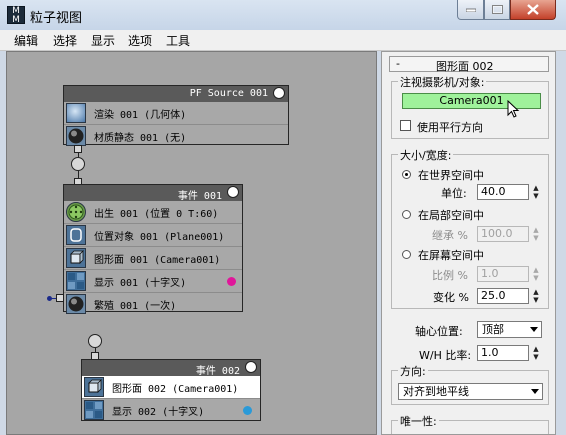 The height and width of the screenshot is (435, 566). I want to click on node-header: 事件 002, so click(171, 368).